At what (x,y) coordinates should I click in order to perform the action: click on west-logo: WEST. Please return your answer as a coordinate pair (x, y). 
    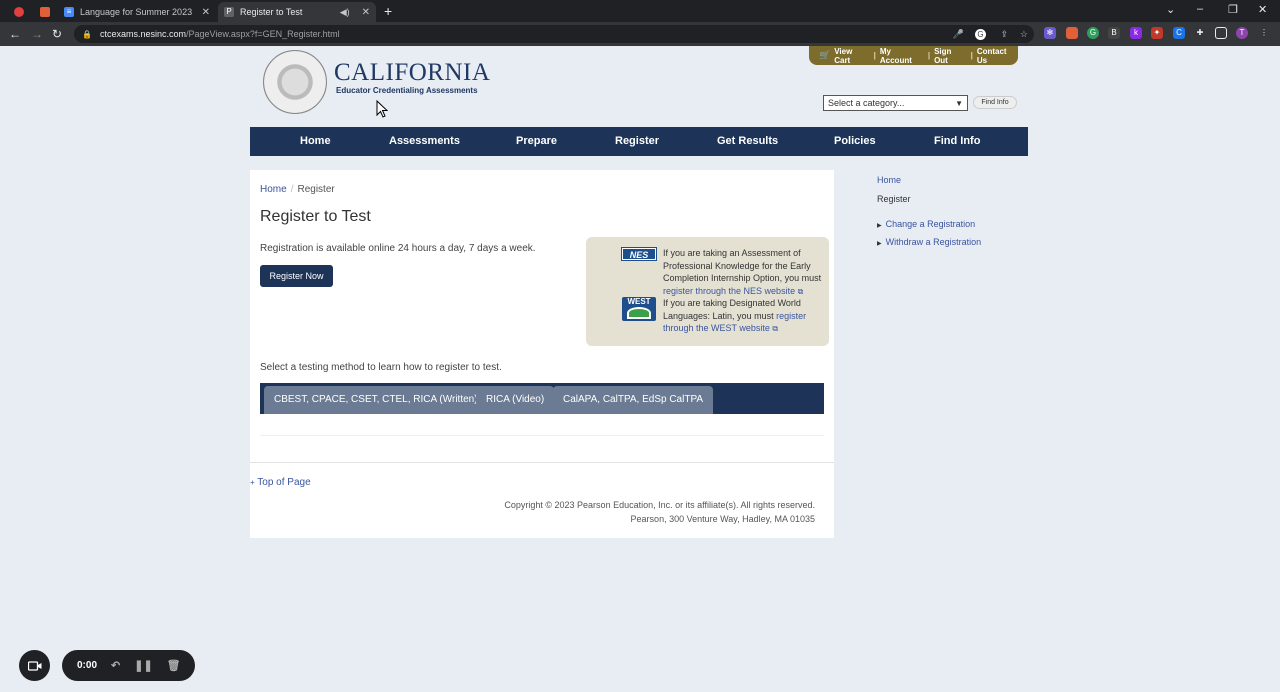
    Looking at the image, I should click on (639, 309).